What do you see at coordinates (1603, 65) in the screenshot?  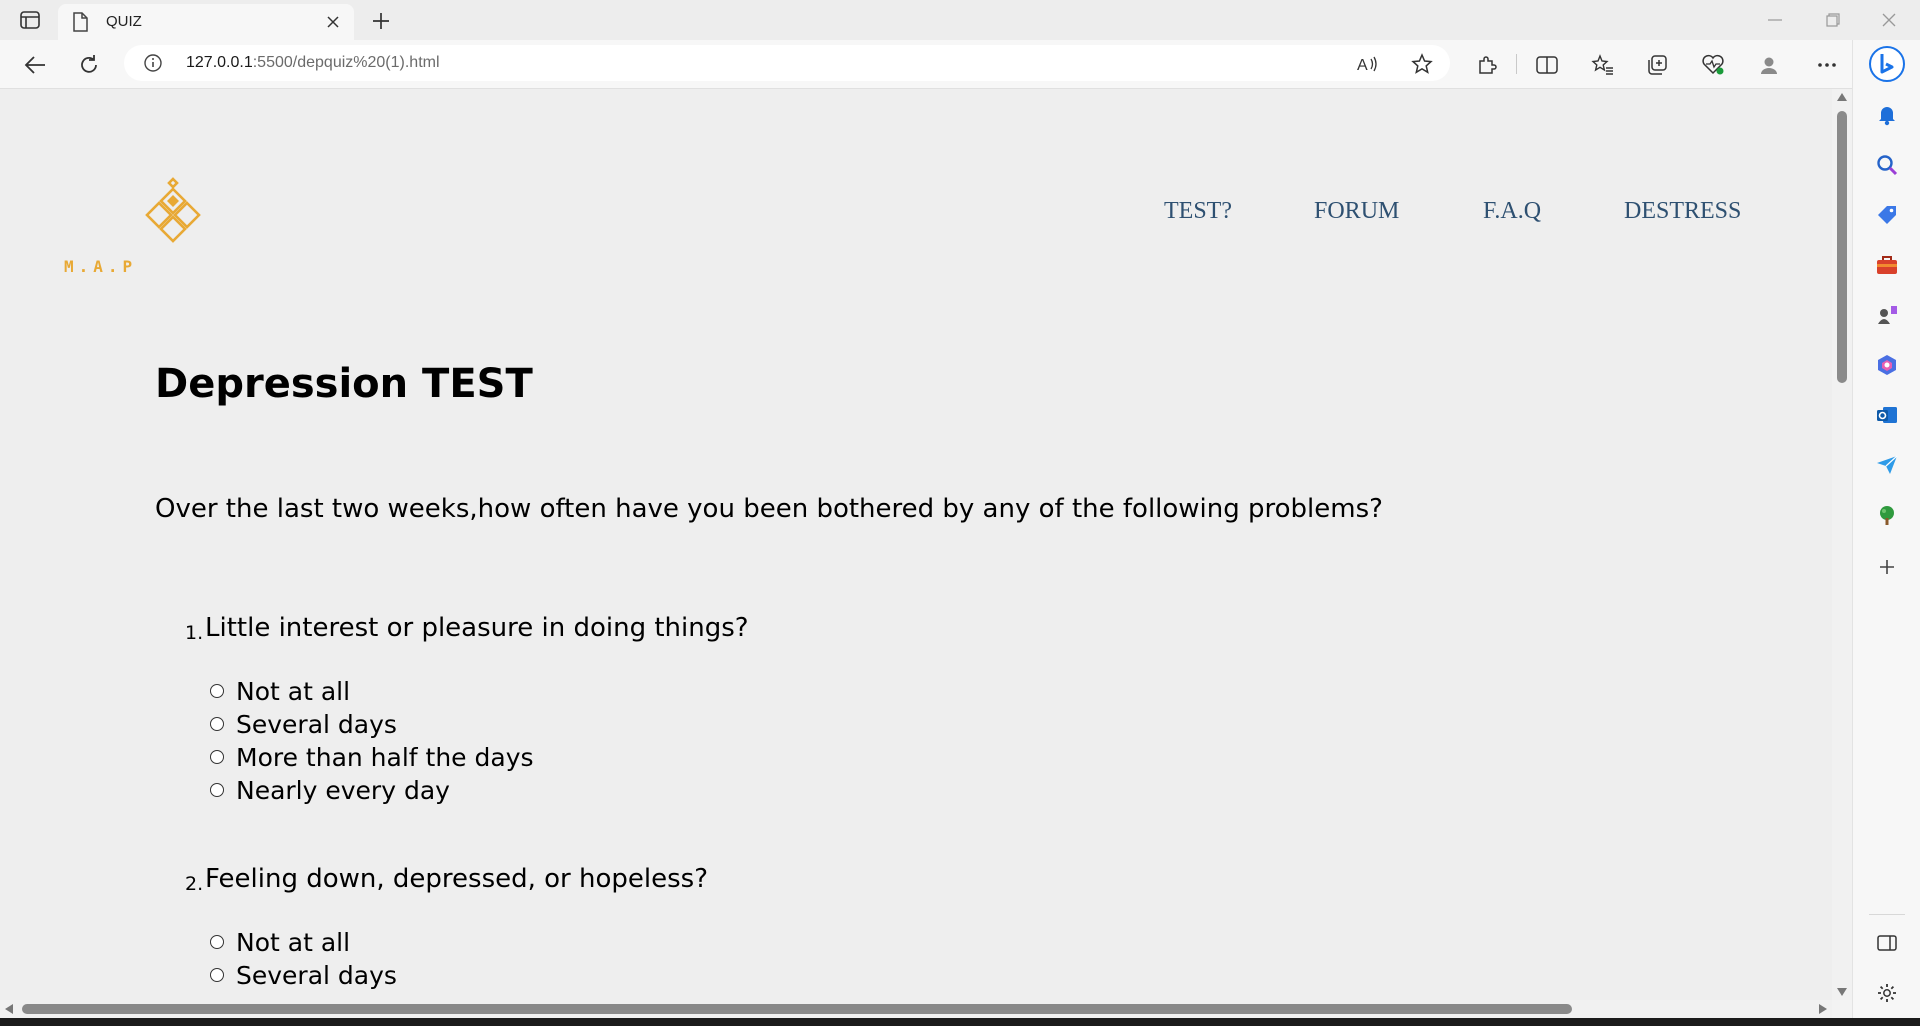 I see `favorites-icon` at bounding box center [1603, 65].